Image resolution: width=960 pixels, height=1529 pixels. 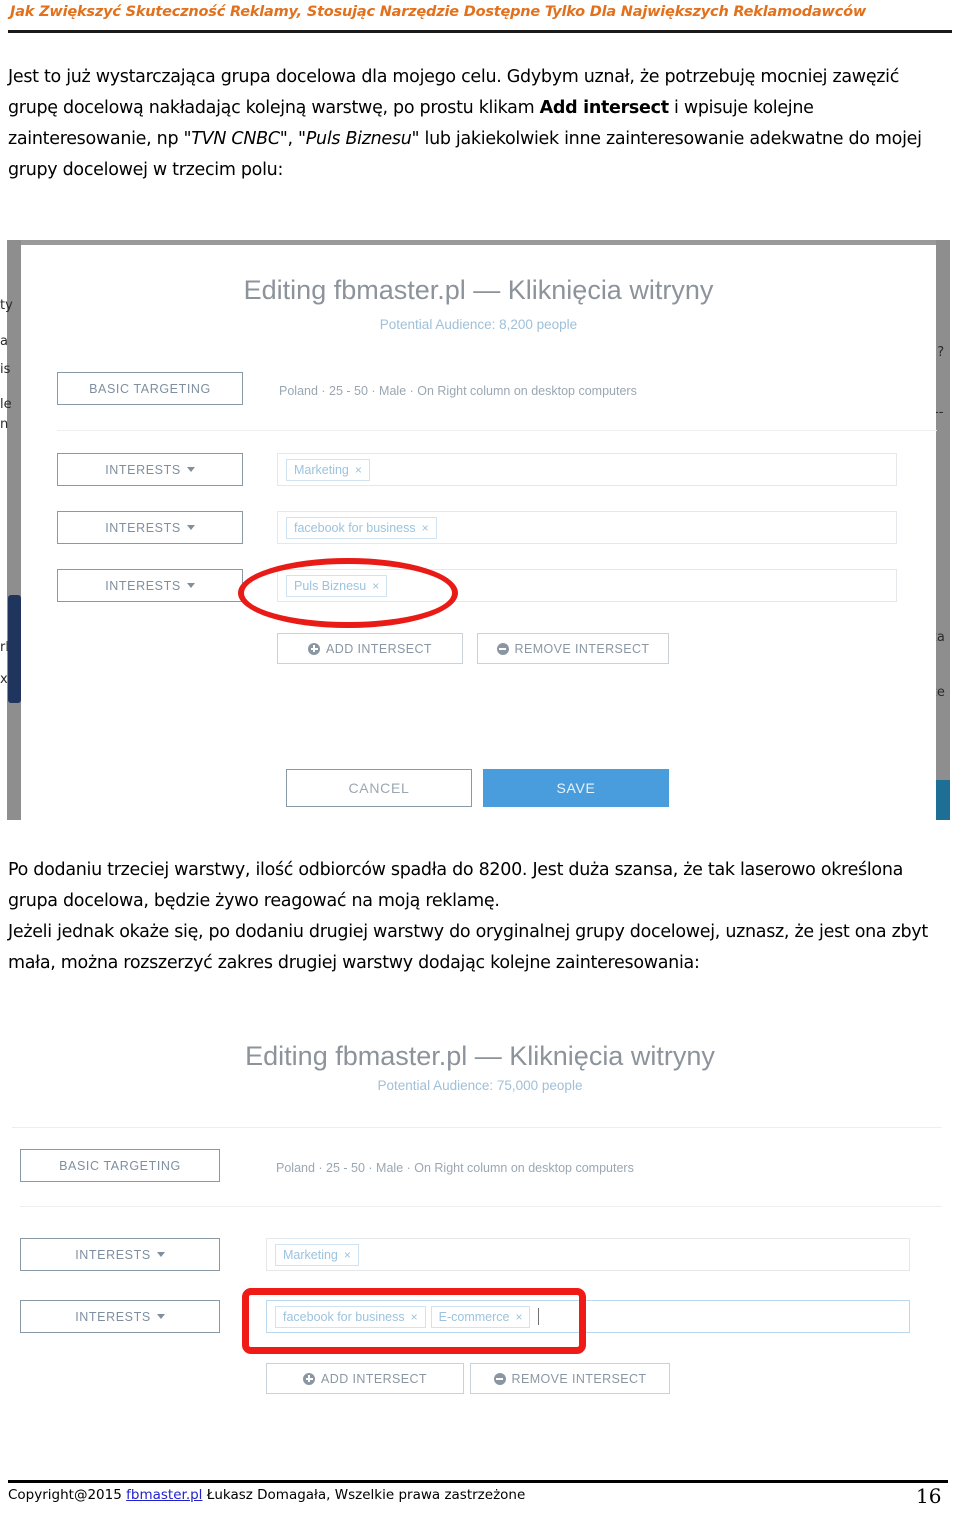 I want to click on interest-chip: E-commerce ×, so click(x=480, y=1316).